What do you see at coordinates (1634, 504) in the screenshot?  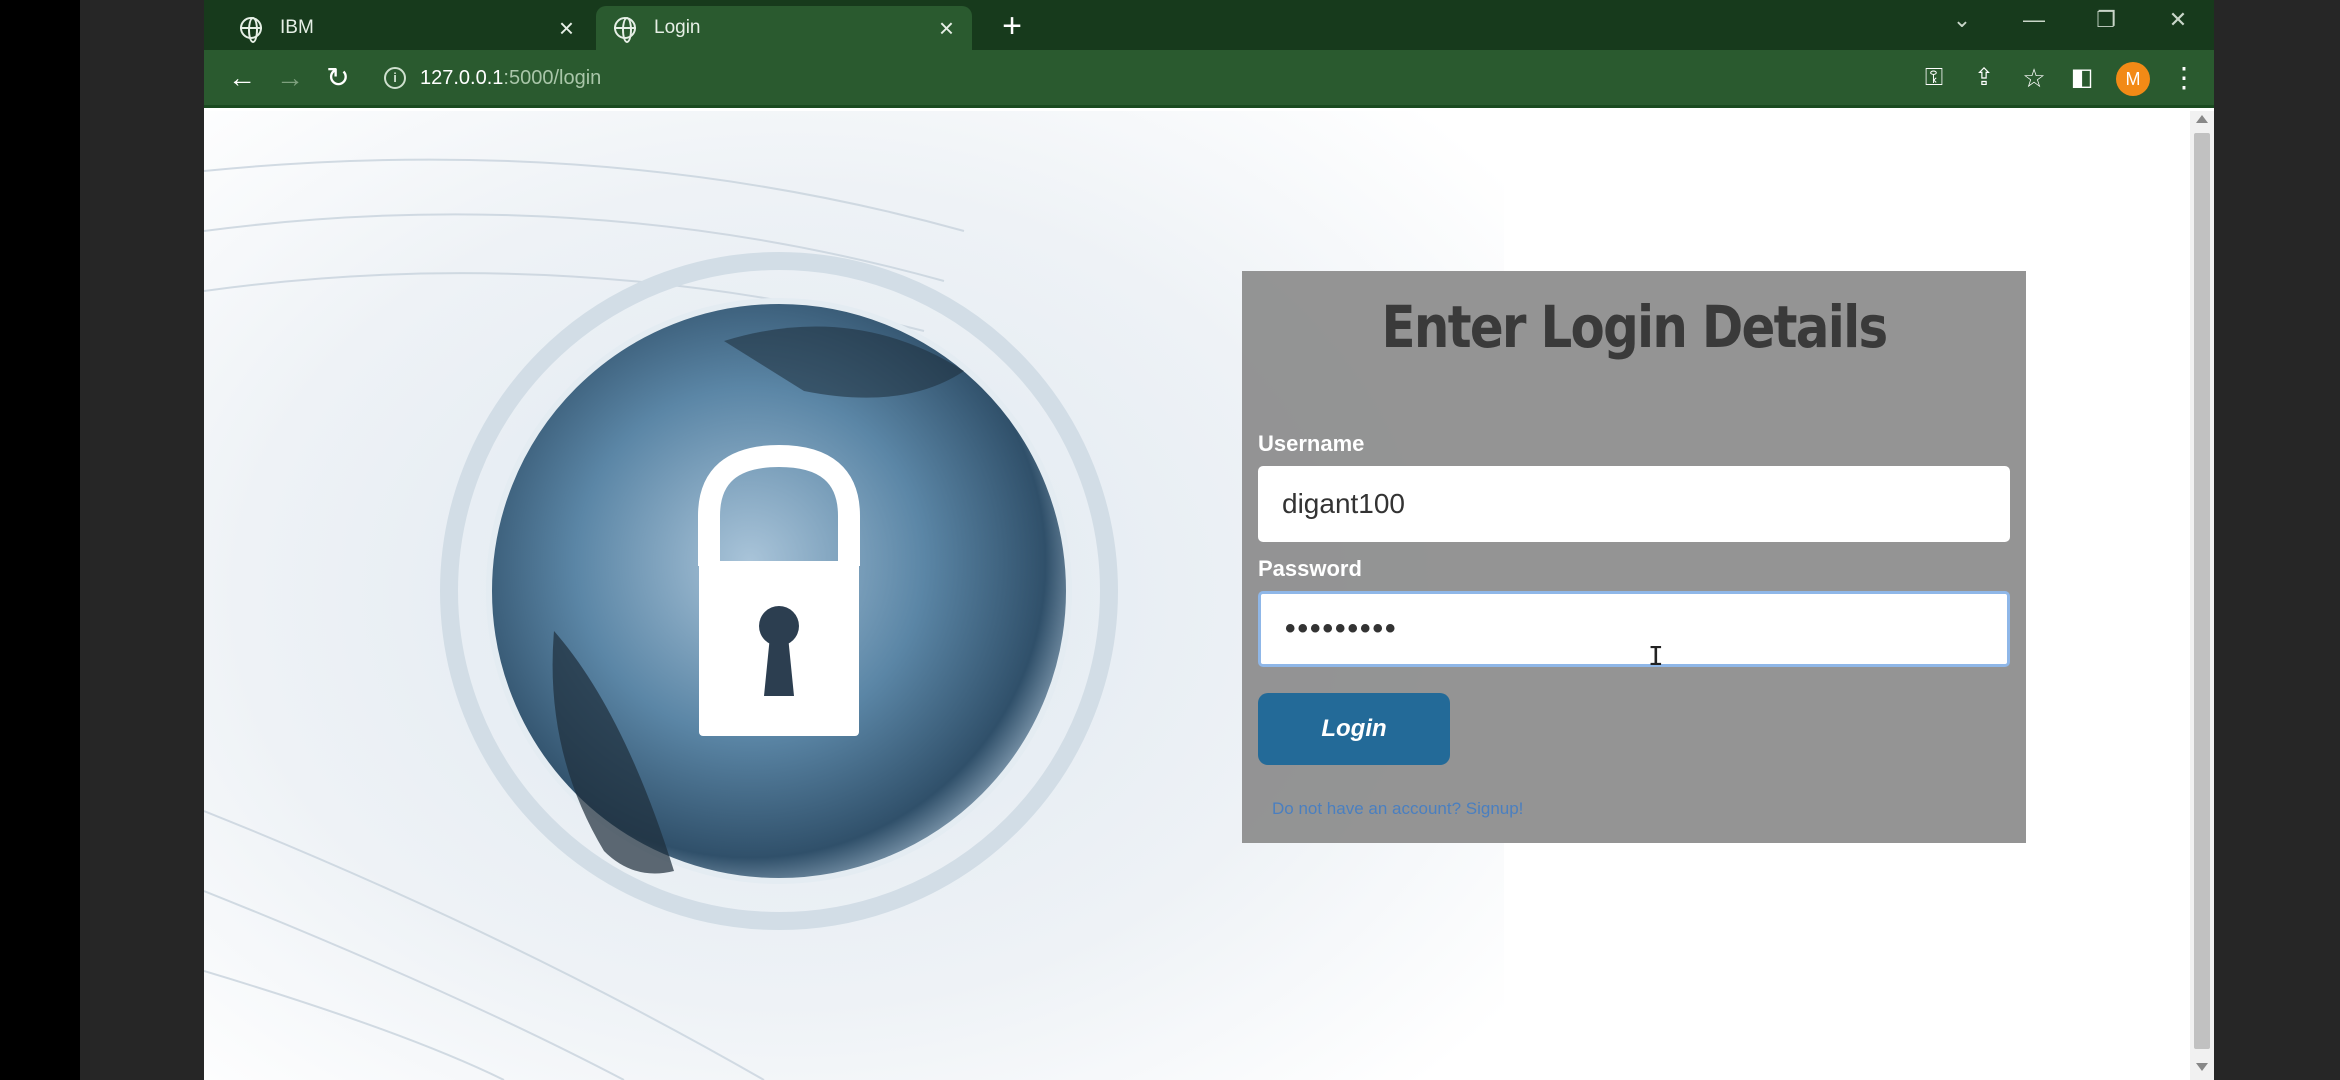 I see `username-input: digant100` at bounding box center [1634, 504].